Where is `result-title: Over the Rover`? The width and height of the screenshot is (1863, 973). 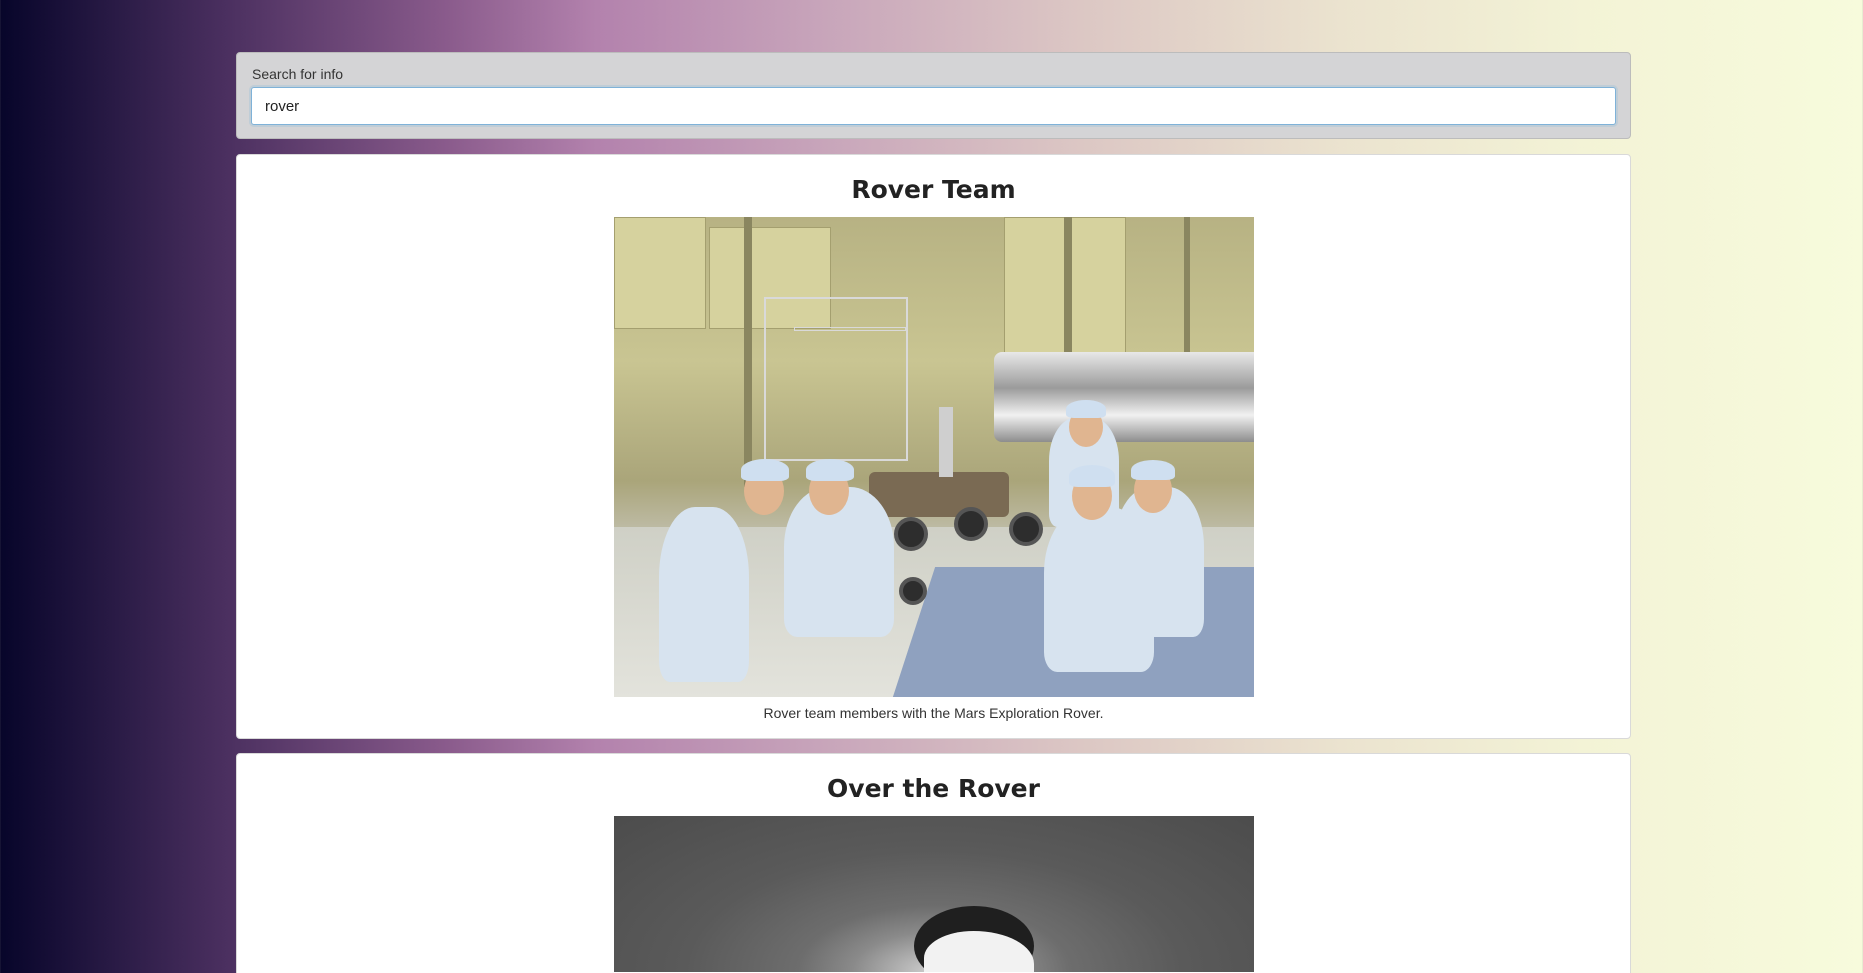 result-title: Over the Rover is located at coordinates (933, 788).